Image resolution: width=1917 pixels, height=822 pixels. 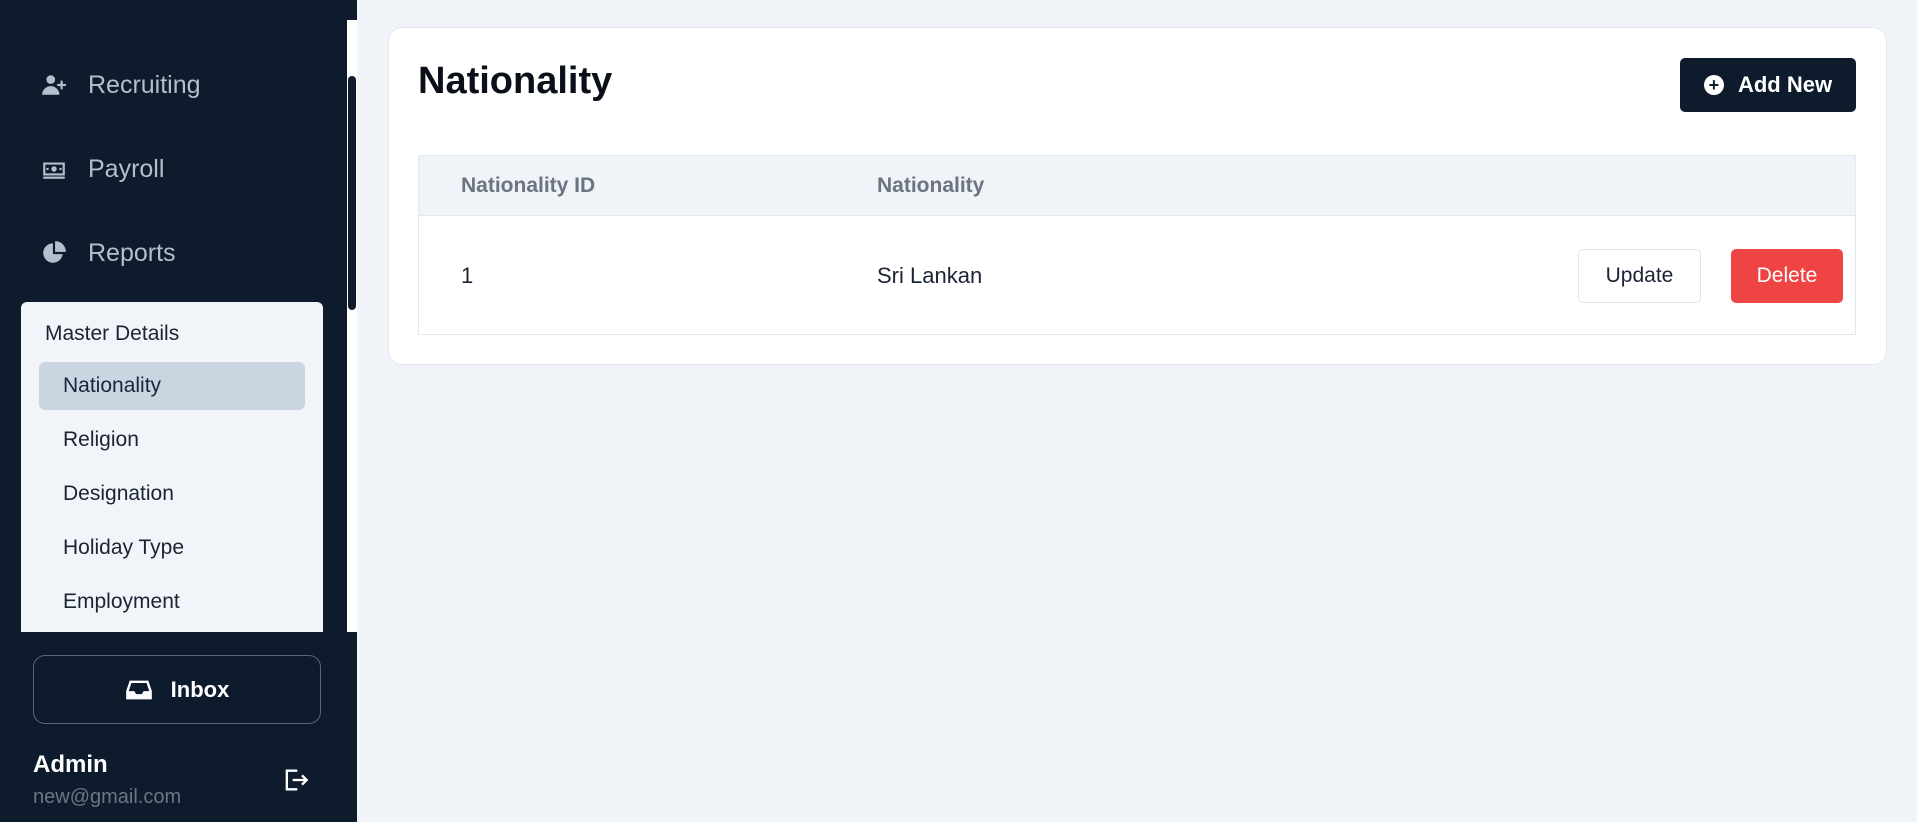 I want to click on nav-item-label: Payroll, so click(x=126, y=168).